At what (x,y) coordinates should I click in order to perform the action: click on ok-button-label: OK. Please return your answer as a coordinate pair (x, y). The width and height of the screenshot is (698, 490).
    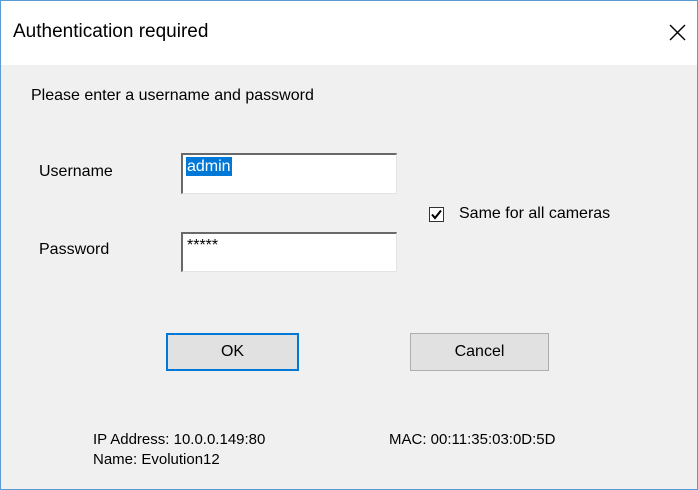
    Looking at the image, I should click on (232, 351).